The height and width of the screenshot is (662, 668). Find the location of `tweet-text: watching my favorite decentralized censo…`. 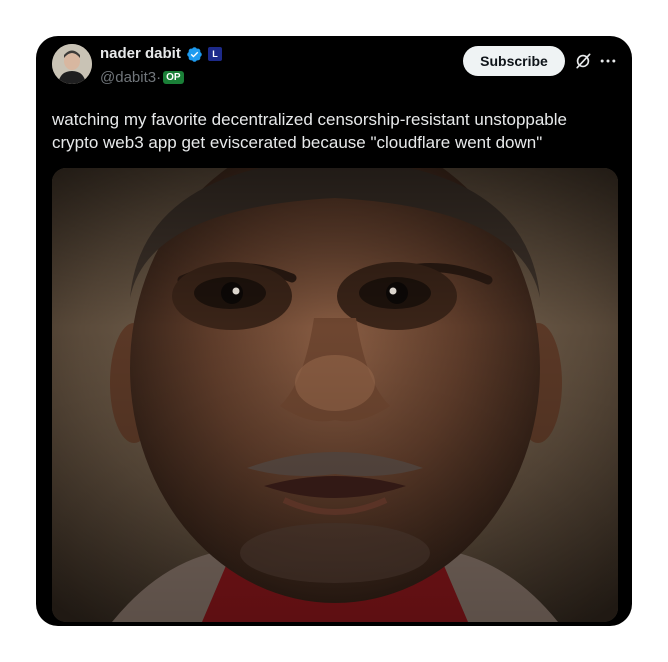

tweet-text: watching my favorite decentralized censo… is located at coordinates (309, 131).